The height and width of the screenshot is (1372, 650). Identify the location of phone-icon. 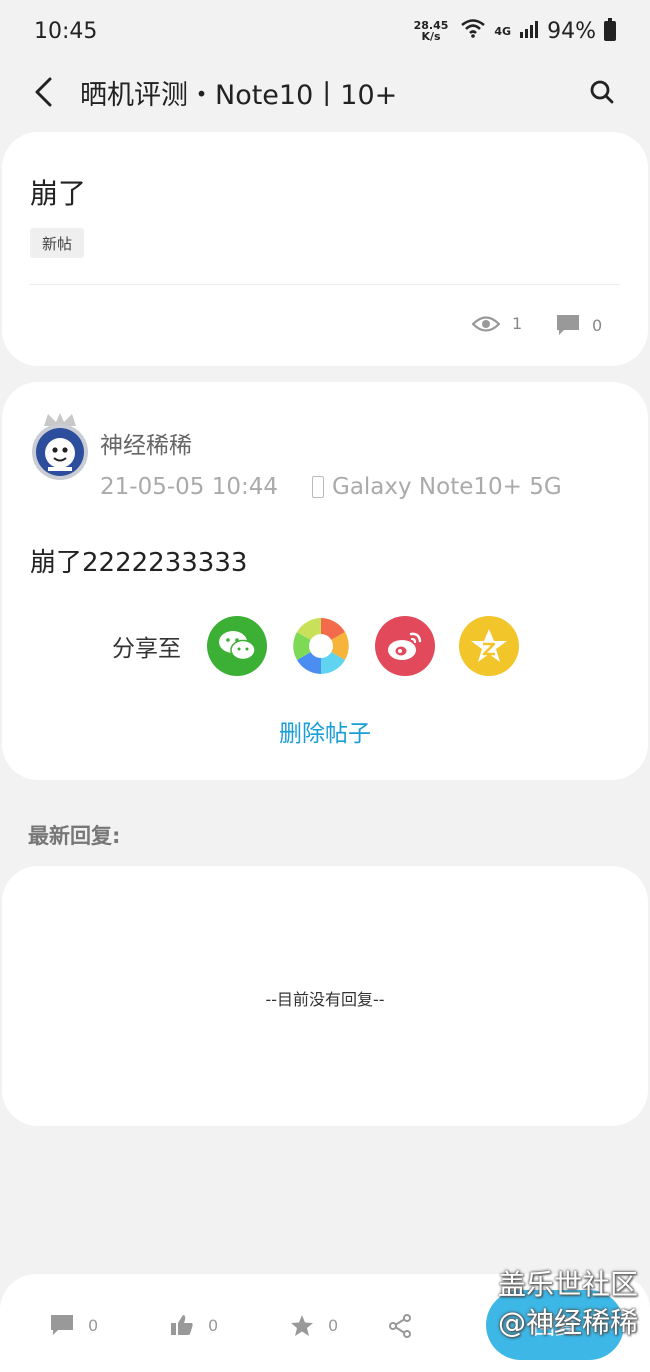
(318, 487).